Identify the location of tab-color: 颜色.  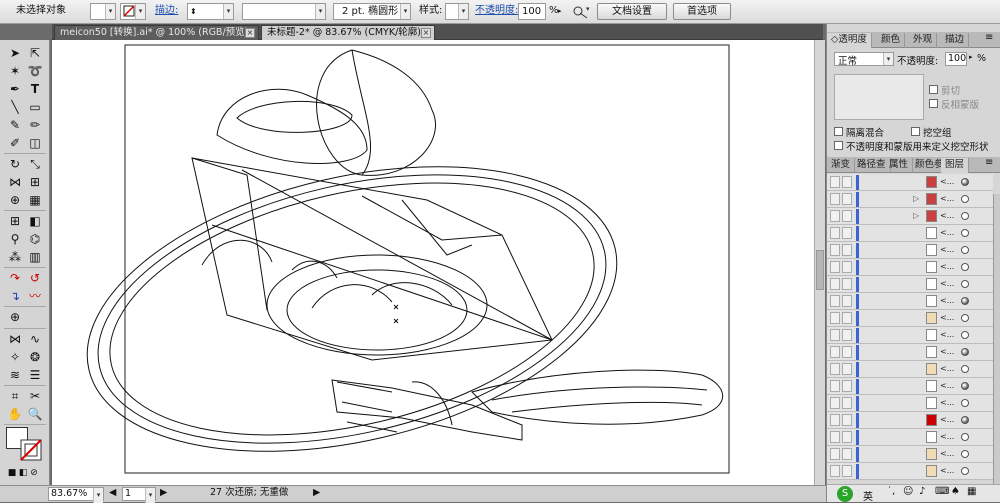
(891, 40).